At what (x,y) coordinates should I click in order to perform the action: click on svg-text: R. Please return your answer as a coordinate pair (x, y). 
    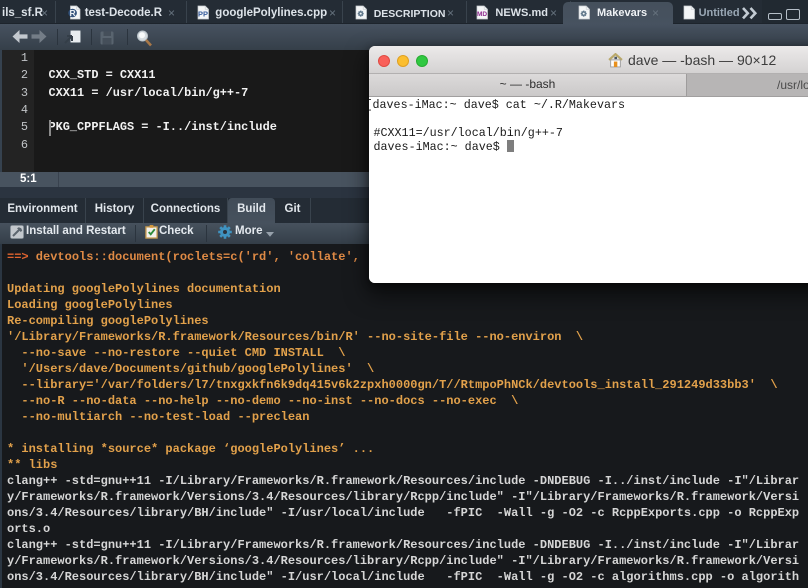
    Looking at the image, I should click on (73, 13).